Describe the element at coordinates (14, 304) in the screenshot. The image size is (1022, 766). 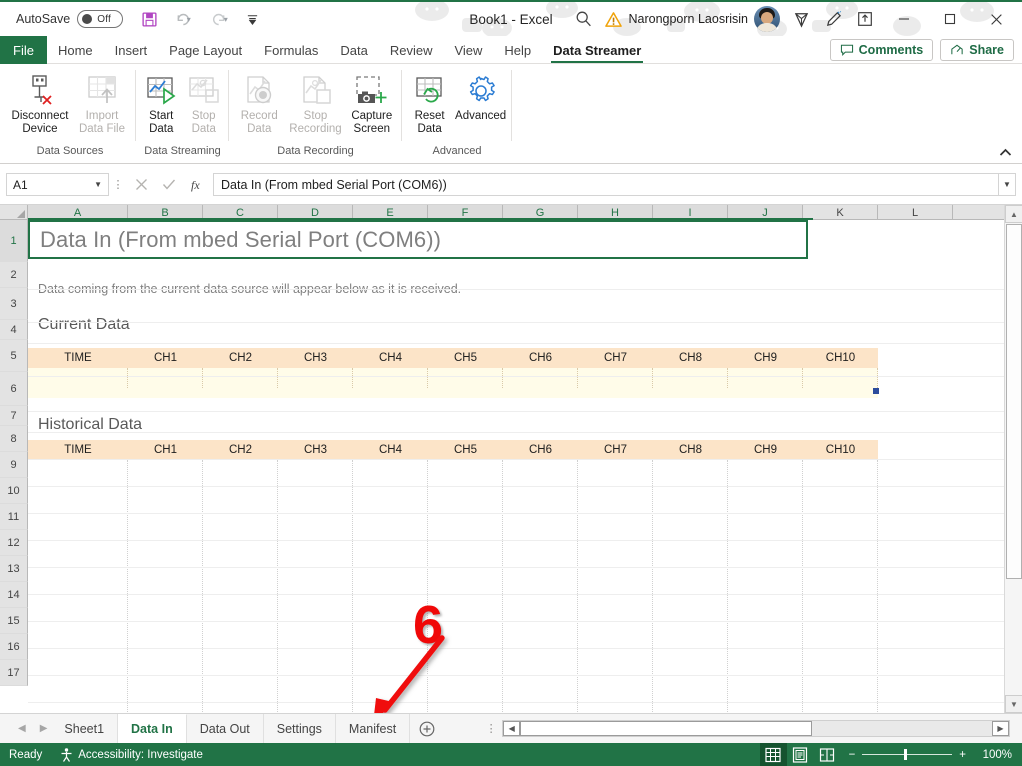
I see `row-header-3: 3` at that location.